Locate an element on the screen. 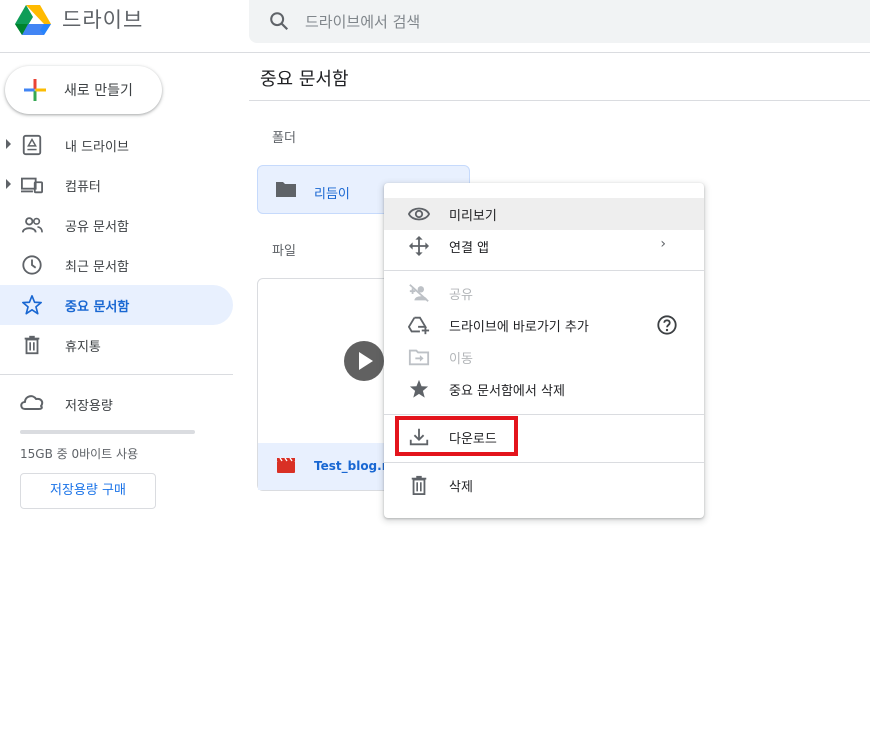 This screenshot has height=751, width=870. sidebar-item-shared: 공유 문서함 is located at coordinates (116, 225).